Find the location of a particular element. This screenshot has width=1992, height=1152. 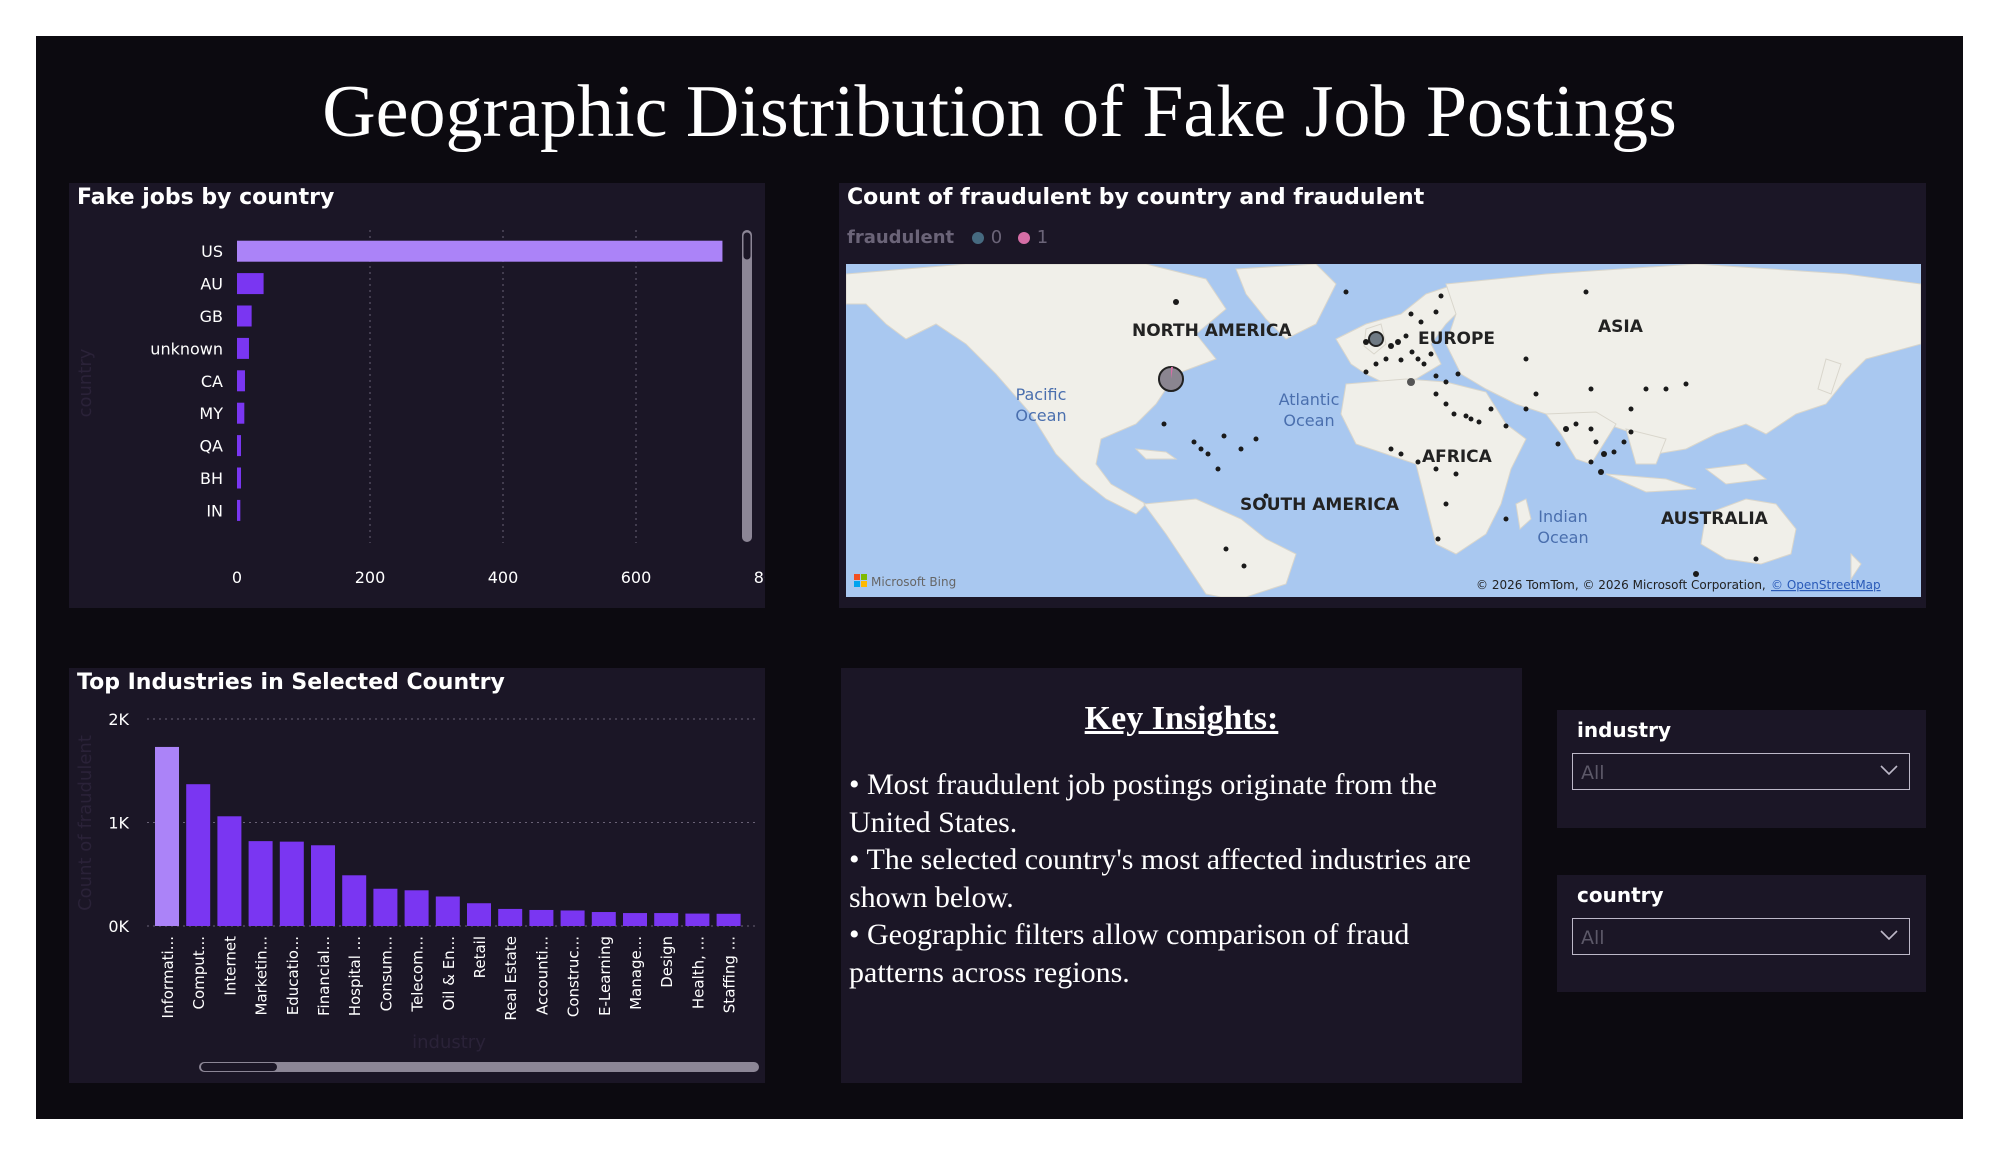

country-dropdown: All is located at coordinates (1741, 936).